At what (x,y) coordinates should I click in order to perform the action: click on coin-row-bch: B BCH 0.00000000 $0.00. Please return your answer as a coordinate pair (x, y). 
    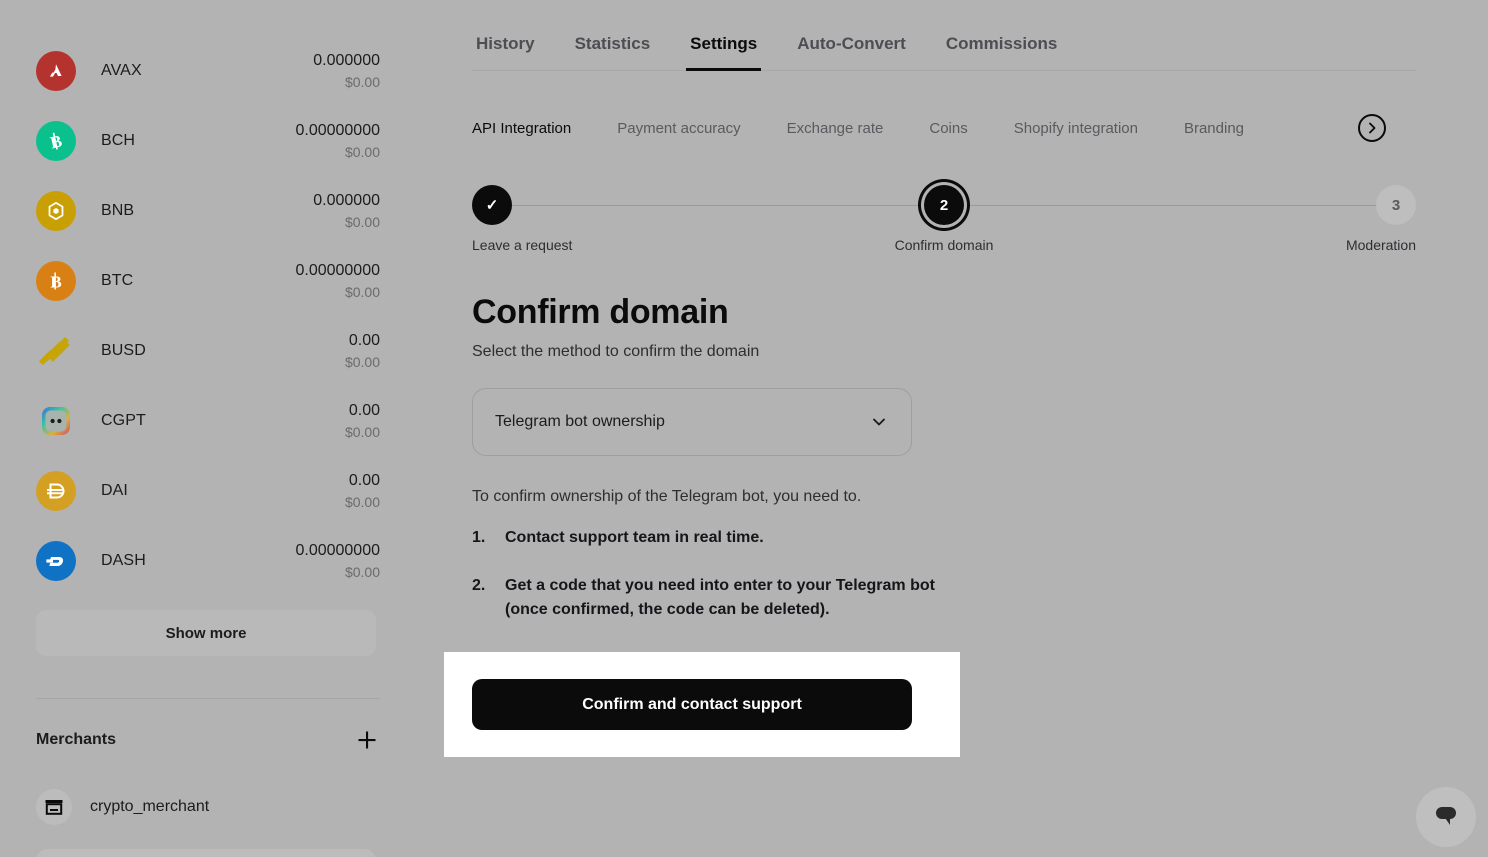
    Looking at the image, I should click on (208, 141).